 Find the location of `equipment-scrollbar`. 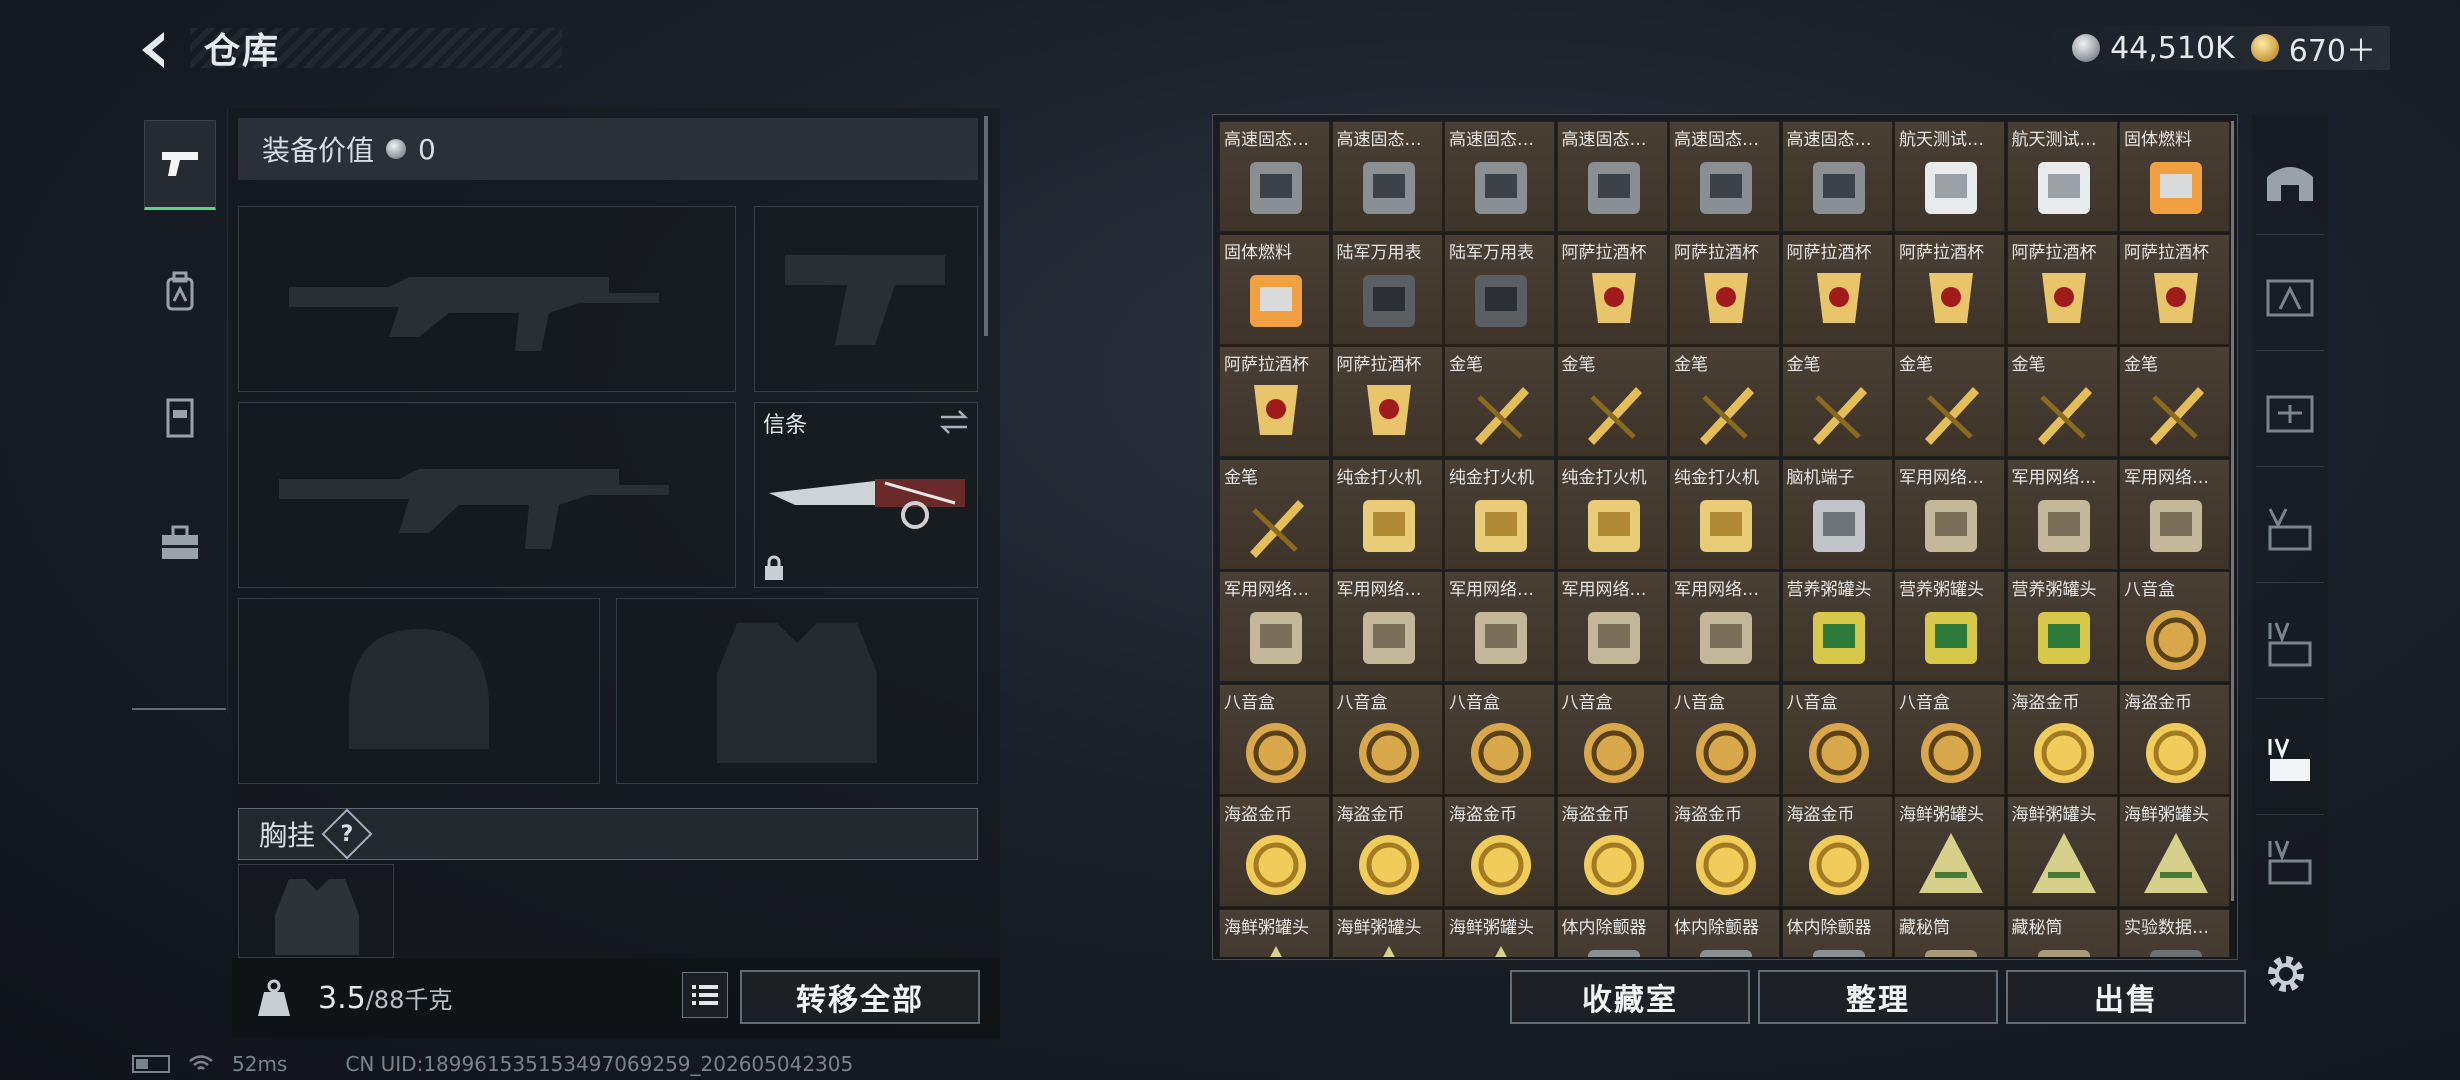

equipment-scrollbar is located at coordinates (986, 226).